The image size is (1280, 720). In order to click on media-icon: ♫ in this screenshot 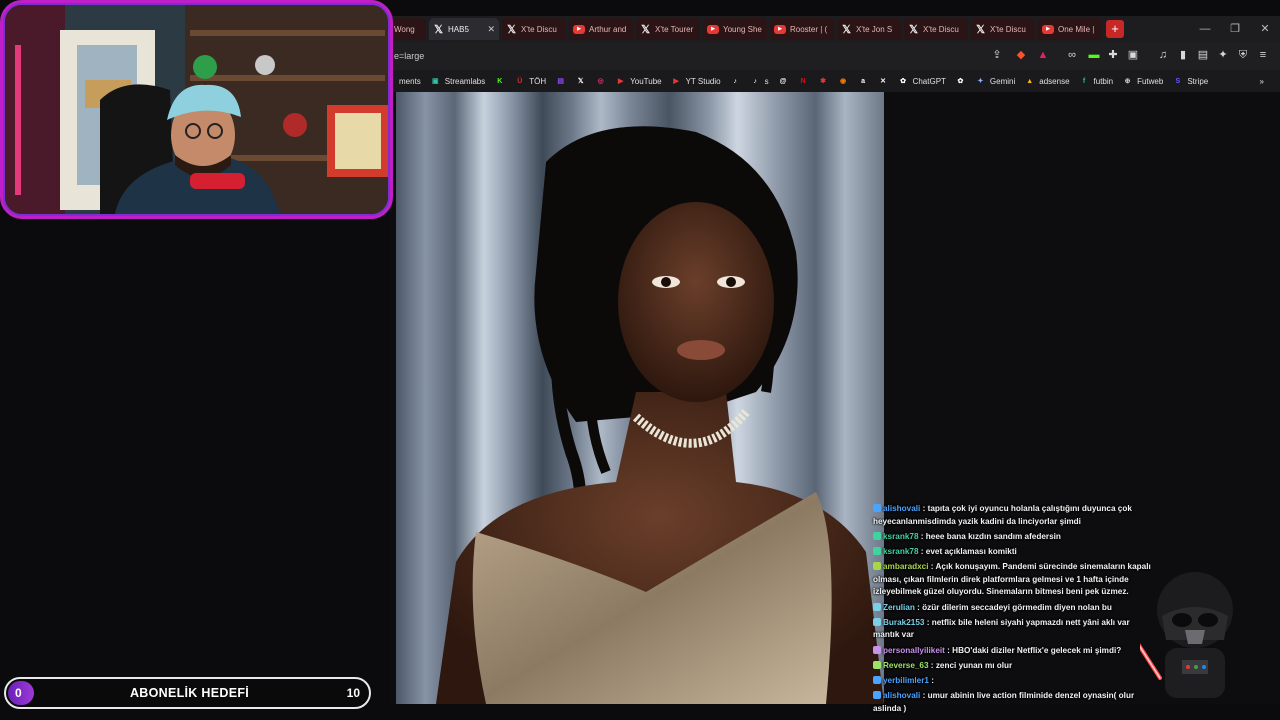, I will do `click(1163, 55)`.